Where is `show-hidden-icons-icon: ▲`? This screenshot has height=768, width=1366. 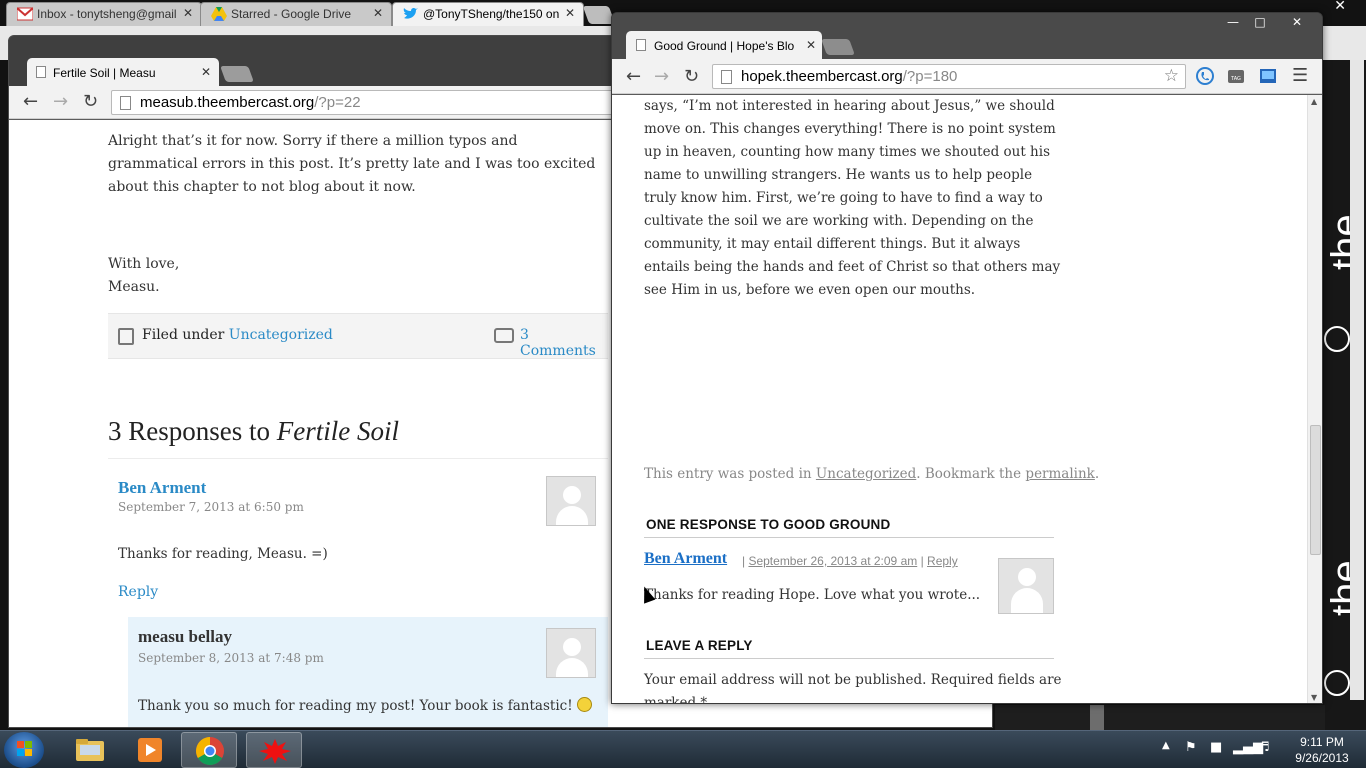
show-hidden-icons-icon: ▲ is located at coordinates (1166, 745).